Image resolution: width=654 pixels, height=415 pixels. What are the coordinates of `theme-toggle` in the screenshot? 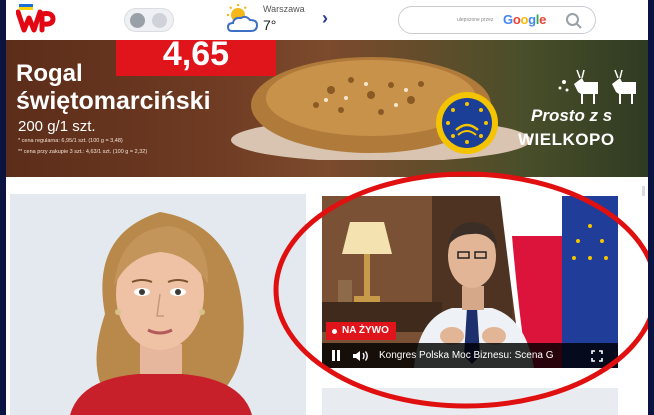 It's located at (149, 20).